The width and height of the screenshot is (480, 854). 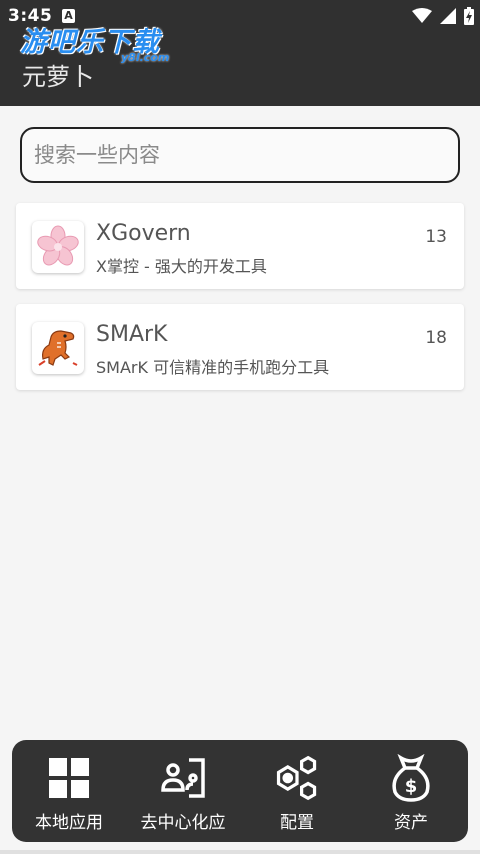 I want to click on nav-item-settings: 配置, so click(x=297, y=791).